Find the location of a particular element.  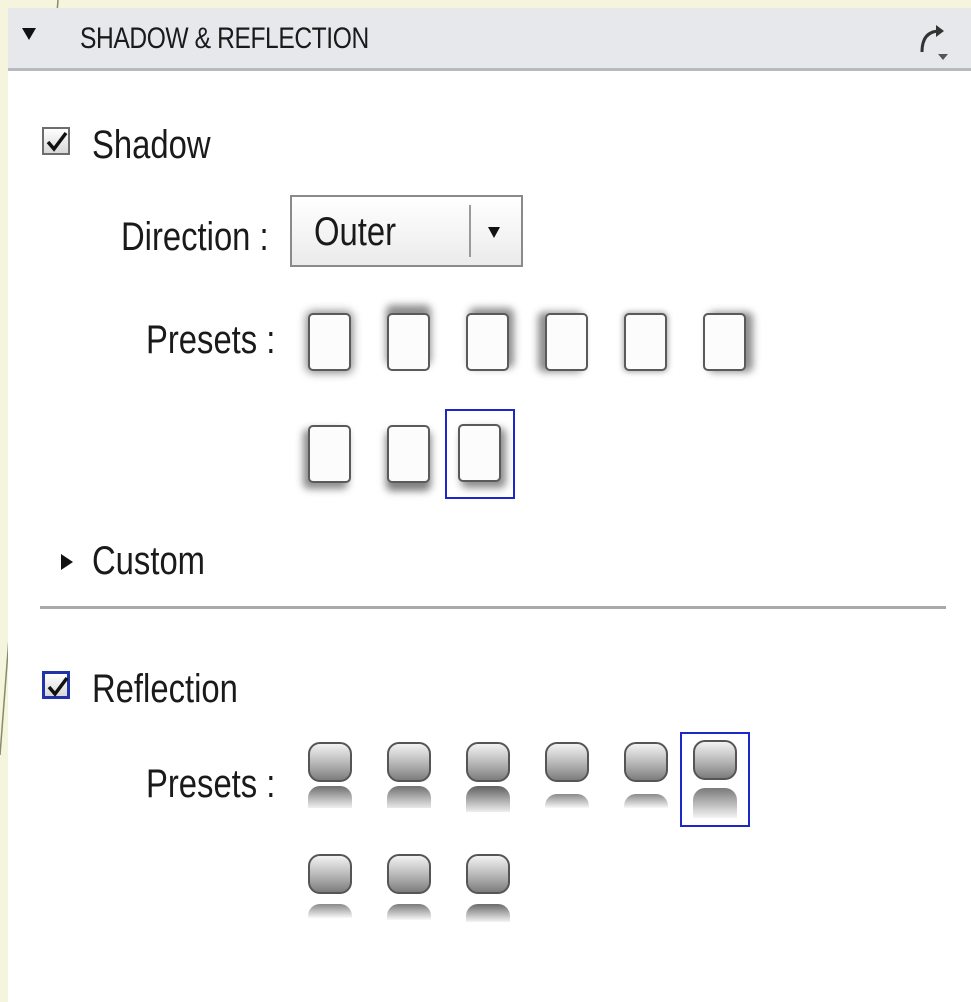

shadow-checkbox is located at coordinates (56, 141).